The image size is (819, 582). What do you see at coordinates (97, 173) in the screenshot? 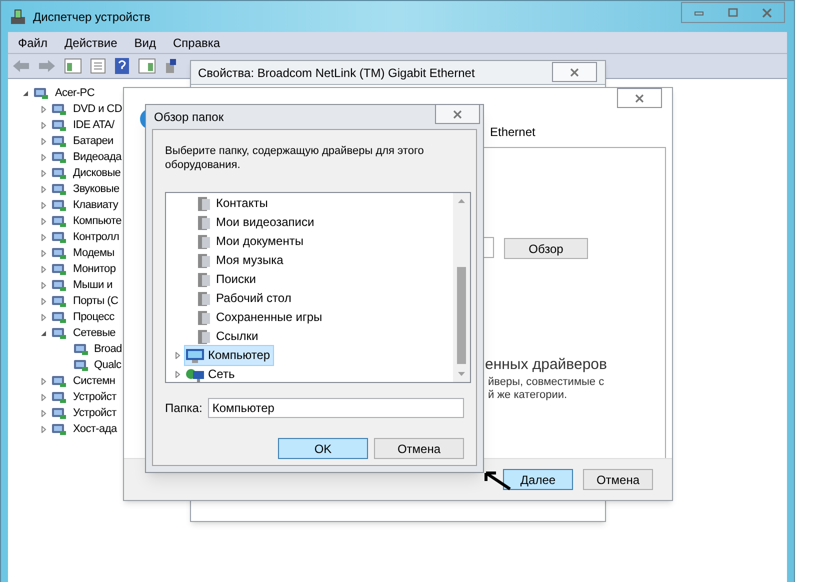
I see `tree-item: Дисковые` at bounding box center [97, 173].